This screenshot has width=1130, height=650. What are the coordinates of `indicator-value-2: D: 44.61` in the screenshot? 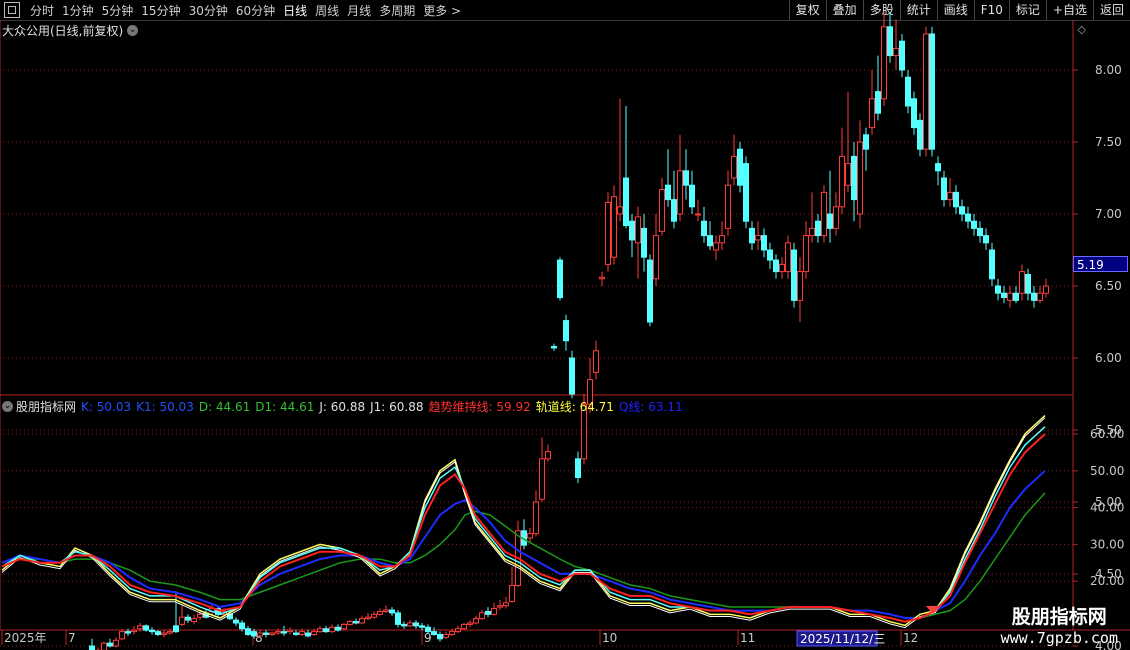 It's located at (224, 406).